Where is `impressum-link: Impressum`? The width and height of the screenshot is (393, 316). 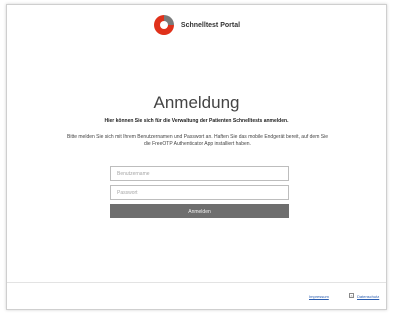 impressum-link: Impressum is located at coordinates (319, 296).